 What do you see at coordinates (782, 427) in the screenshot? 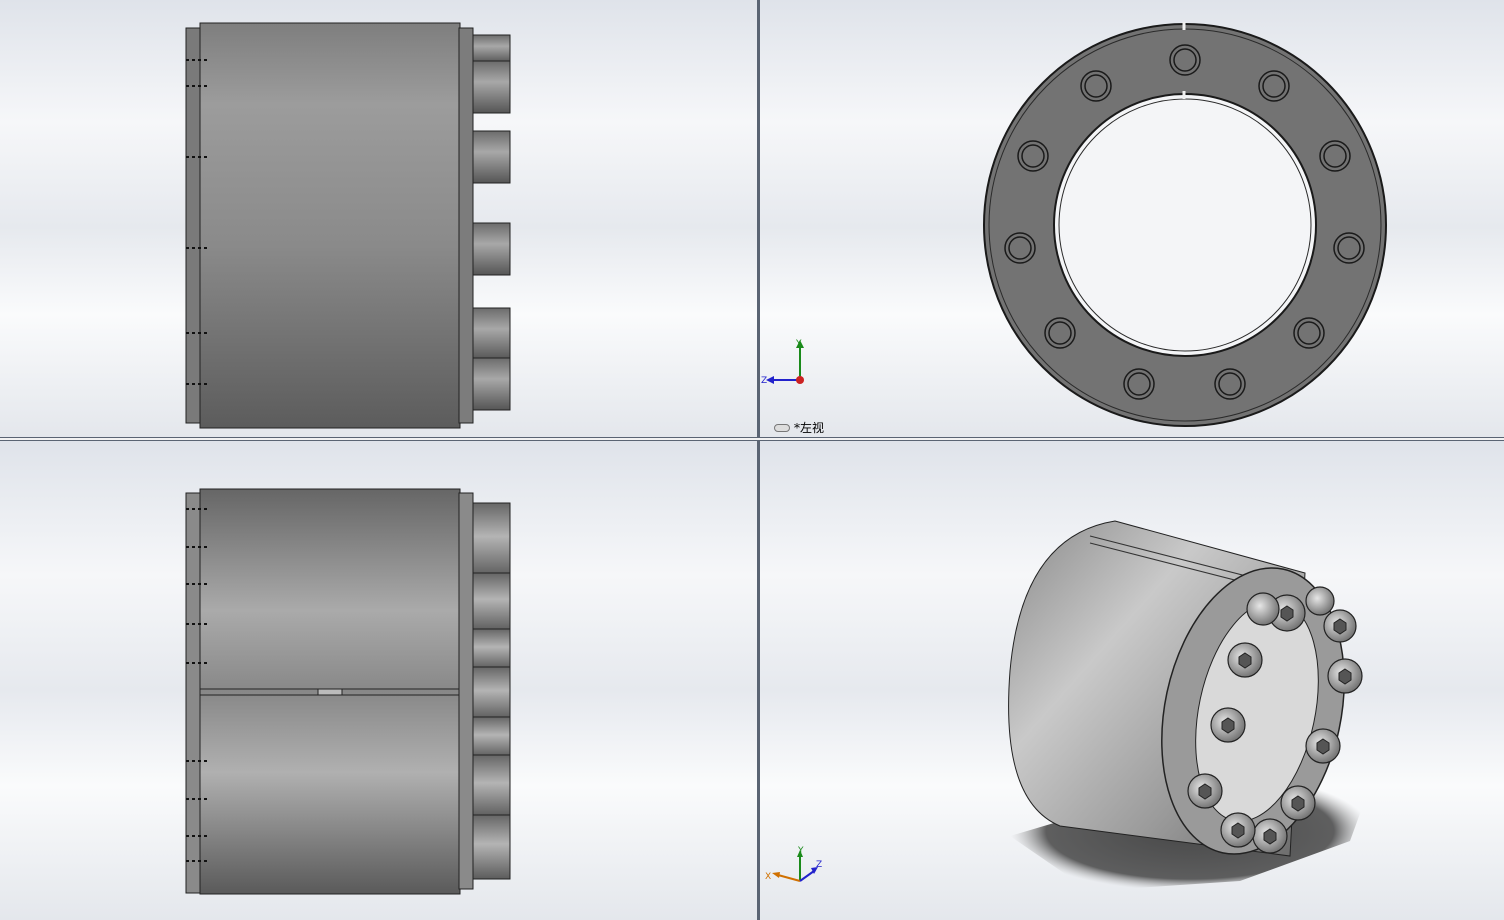
I see `link-icon` at bounding box center [782, 427].